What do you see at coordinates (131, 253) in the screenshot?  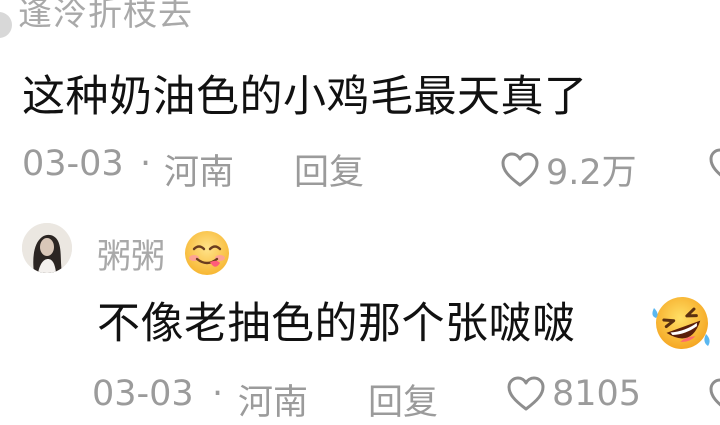 I see `comment-username: 粥粥` at bounding box center [131, 253].